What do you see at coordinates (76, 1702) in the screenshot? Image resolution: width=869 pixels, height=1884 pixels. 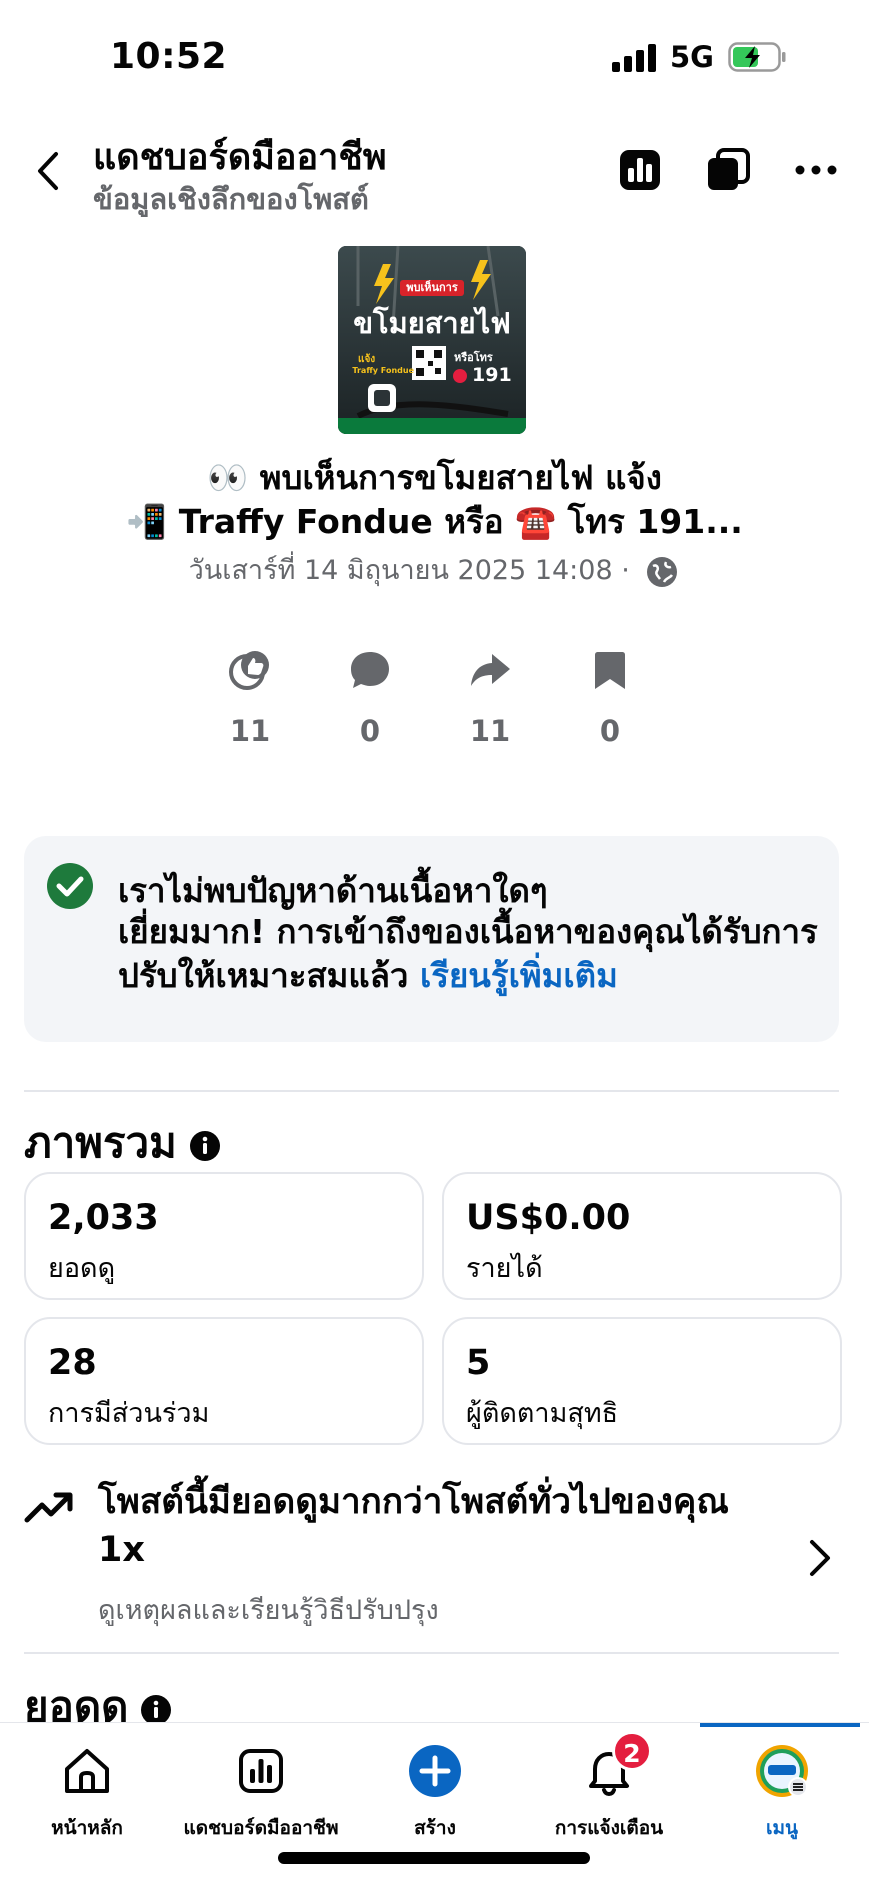 I see `views-section-title-text: ยอดดู` at bounding box center [76, 1702].